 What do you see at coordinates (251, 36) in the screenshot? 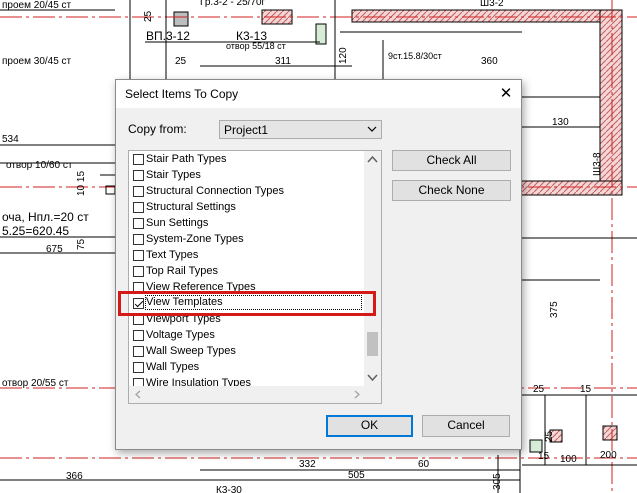
I see `svg-text: К3-13` at bounding box center [251, 36].